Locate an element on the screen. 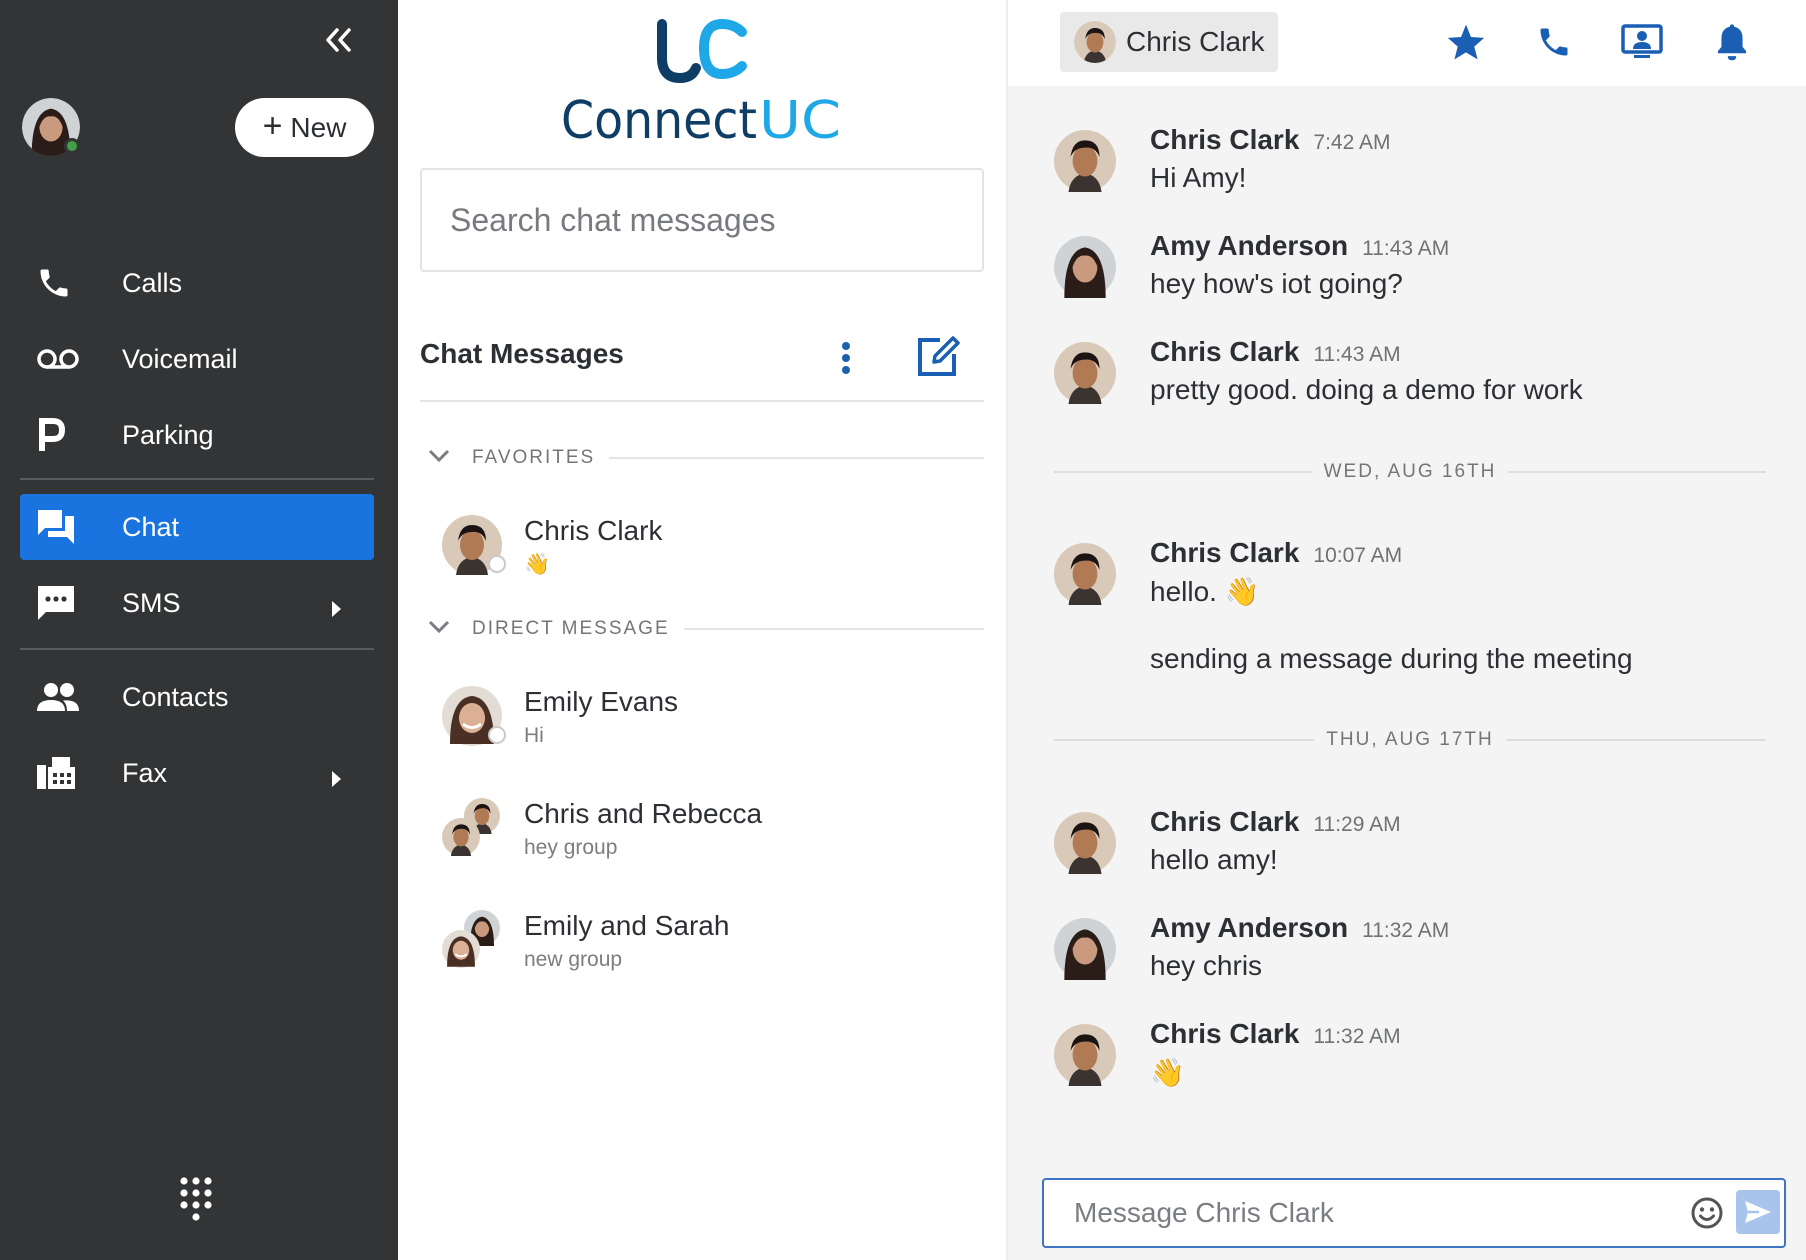 The image size is (1806, 1260). date-label: THU, AUG 17TH is located at coordinates (1410, 739).